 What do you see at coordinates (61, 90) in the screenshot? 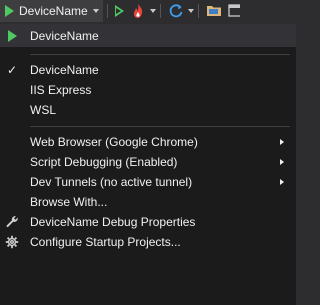
I see `menu-item-label: IIS Express` at bounding box center [61, 90].